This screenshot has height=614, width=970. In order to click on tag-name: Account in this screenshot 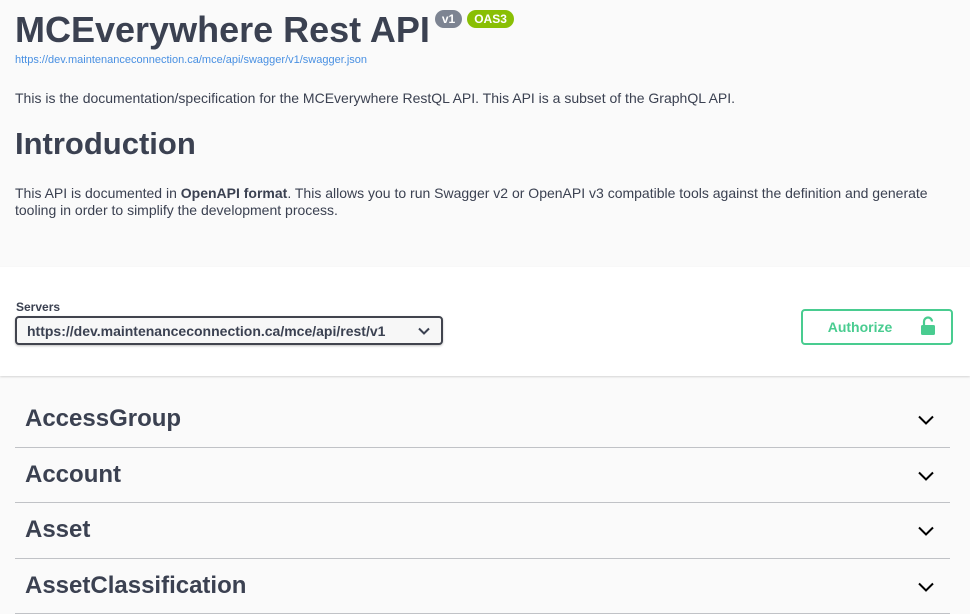, I will do `click(73, 475)`.